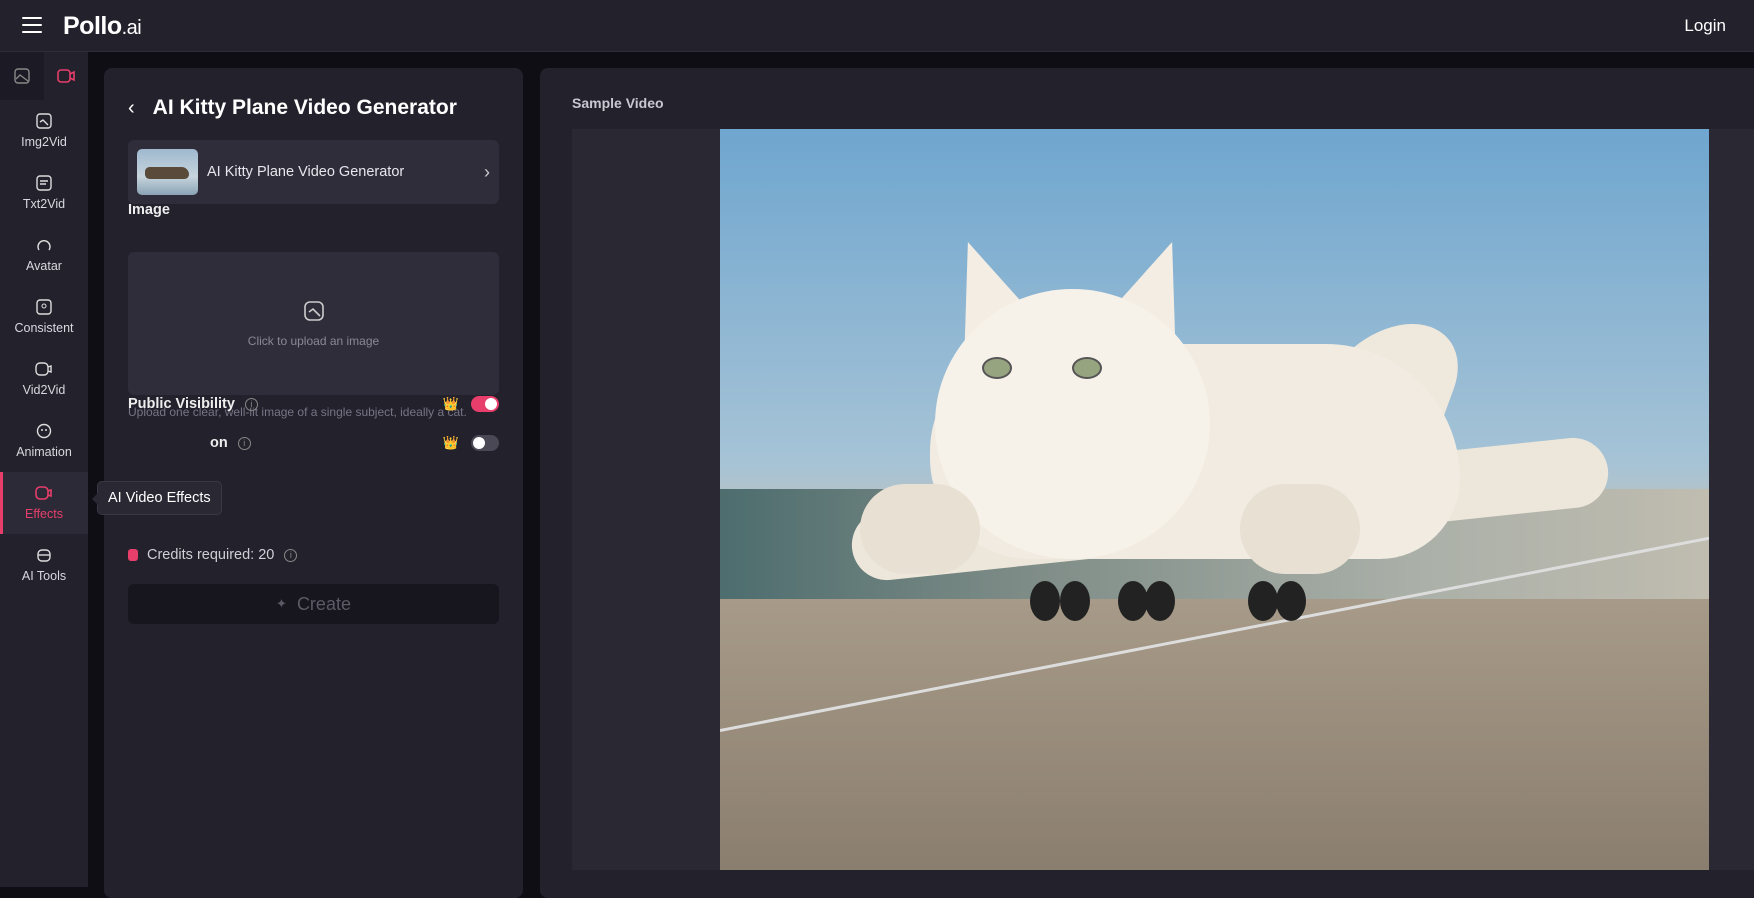 This screenshot has width=1754, height=898. Describe the element at coordinates (213, 555) in the screenshot. I see `credits-required: Credits required: 20 i` at that location.